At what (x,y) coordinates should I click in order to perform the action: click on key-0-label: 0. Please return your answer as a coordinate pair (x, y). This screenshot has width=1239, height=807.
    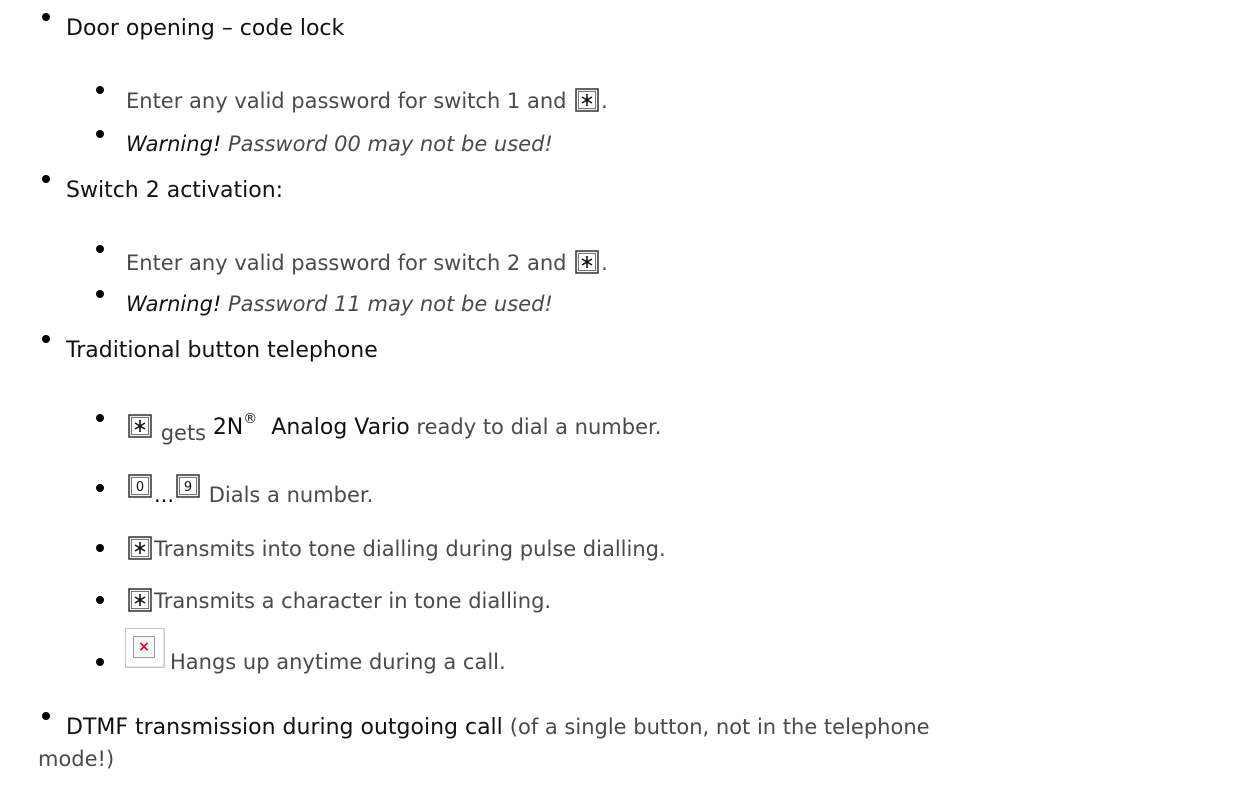
    Looking at the image, I should click on (140, 487).